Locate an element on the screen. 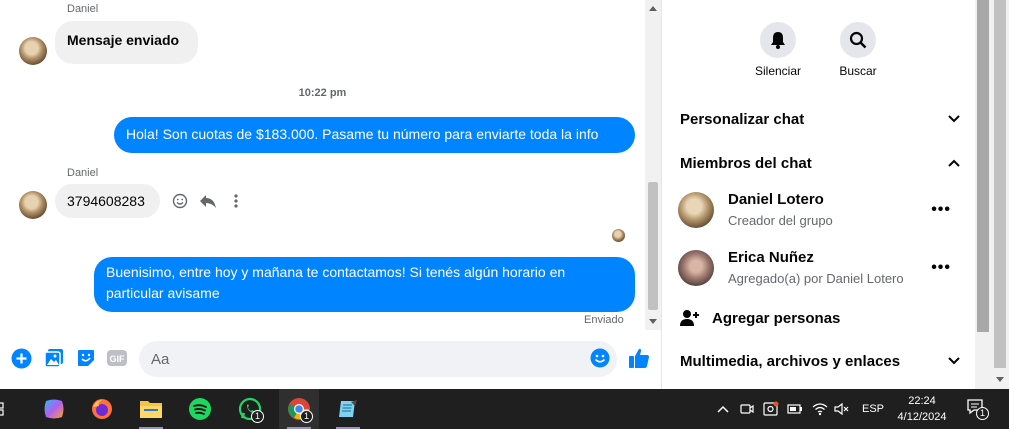 The width and height of the screenshot is (1009, 429). message-bubble-incoming: 3794608283 is located at coordinates (107, 201).